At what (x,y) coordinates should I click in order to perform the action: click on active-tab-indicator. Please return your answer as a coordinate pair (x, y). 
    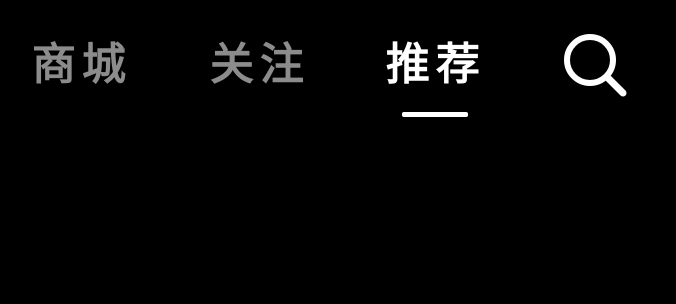
    Looking at the image, I should click on (435, 114).